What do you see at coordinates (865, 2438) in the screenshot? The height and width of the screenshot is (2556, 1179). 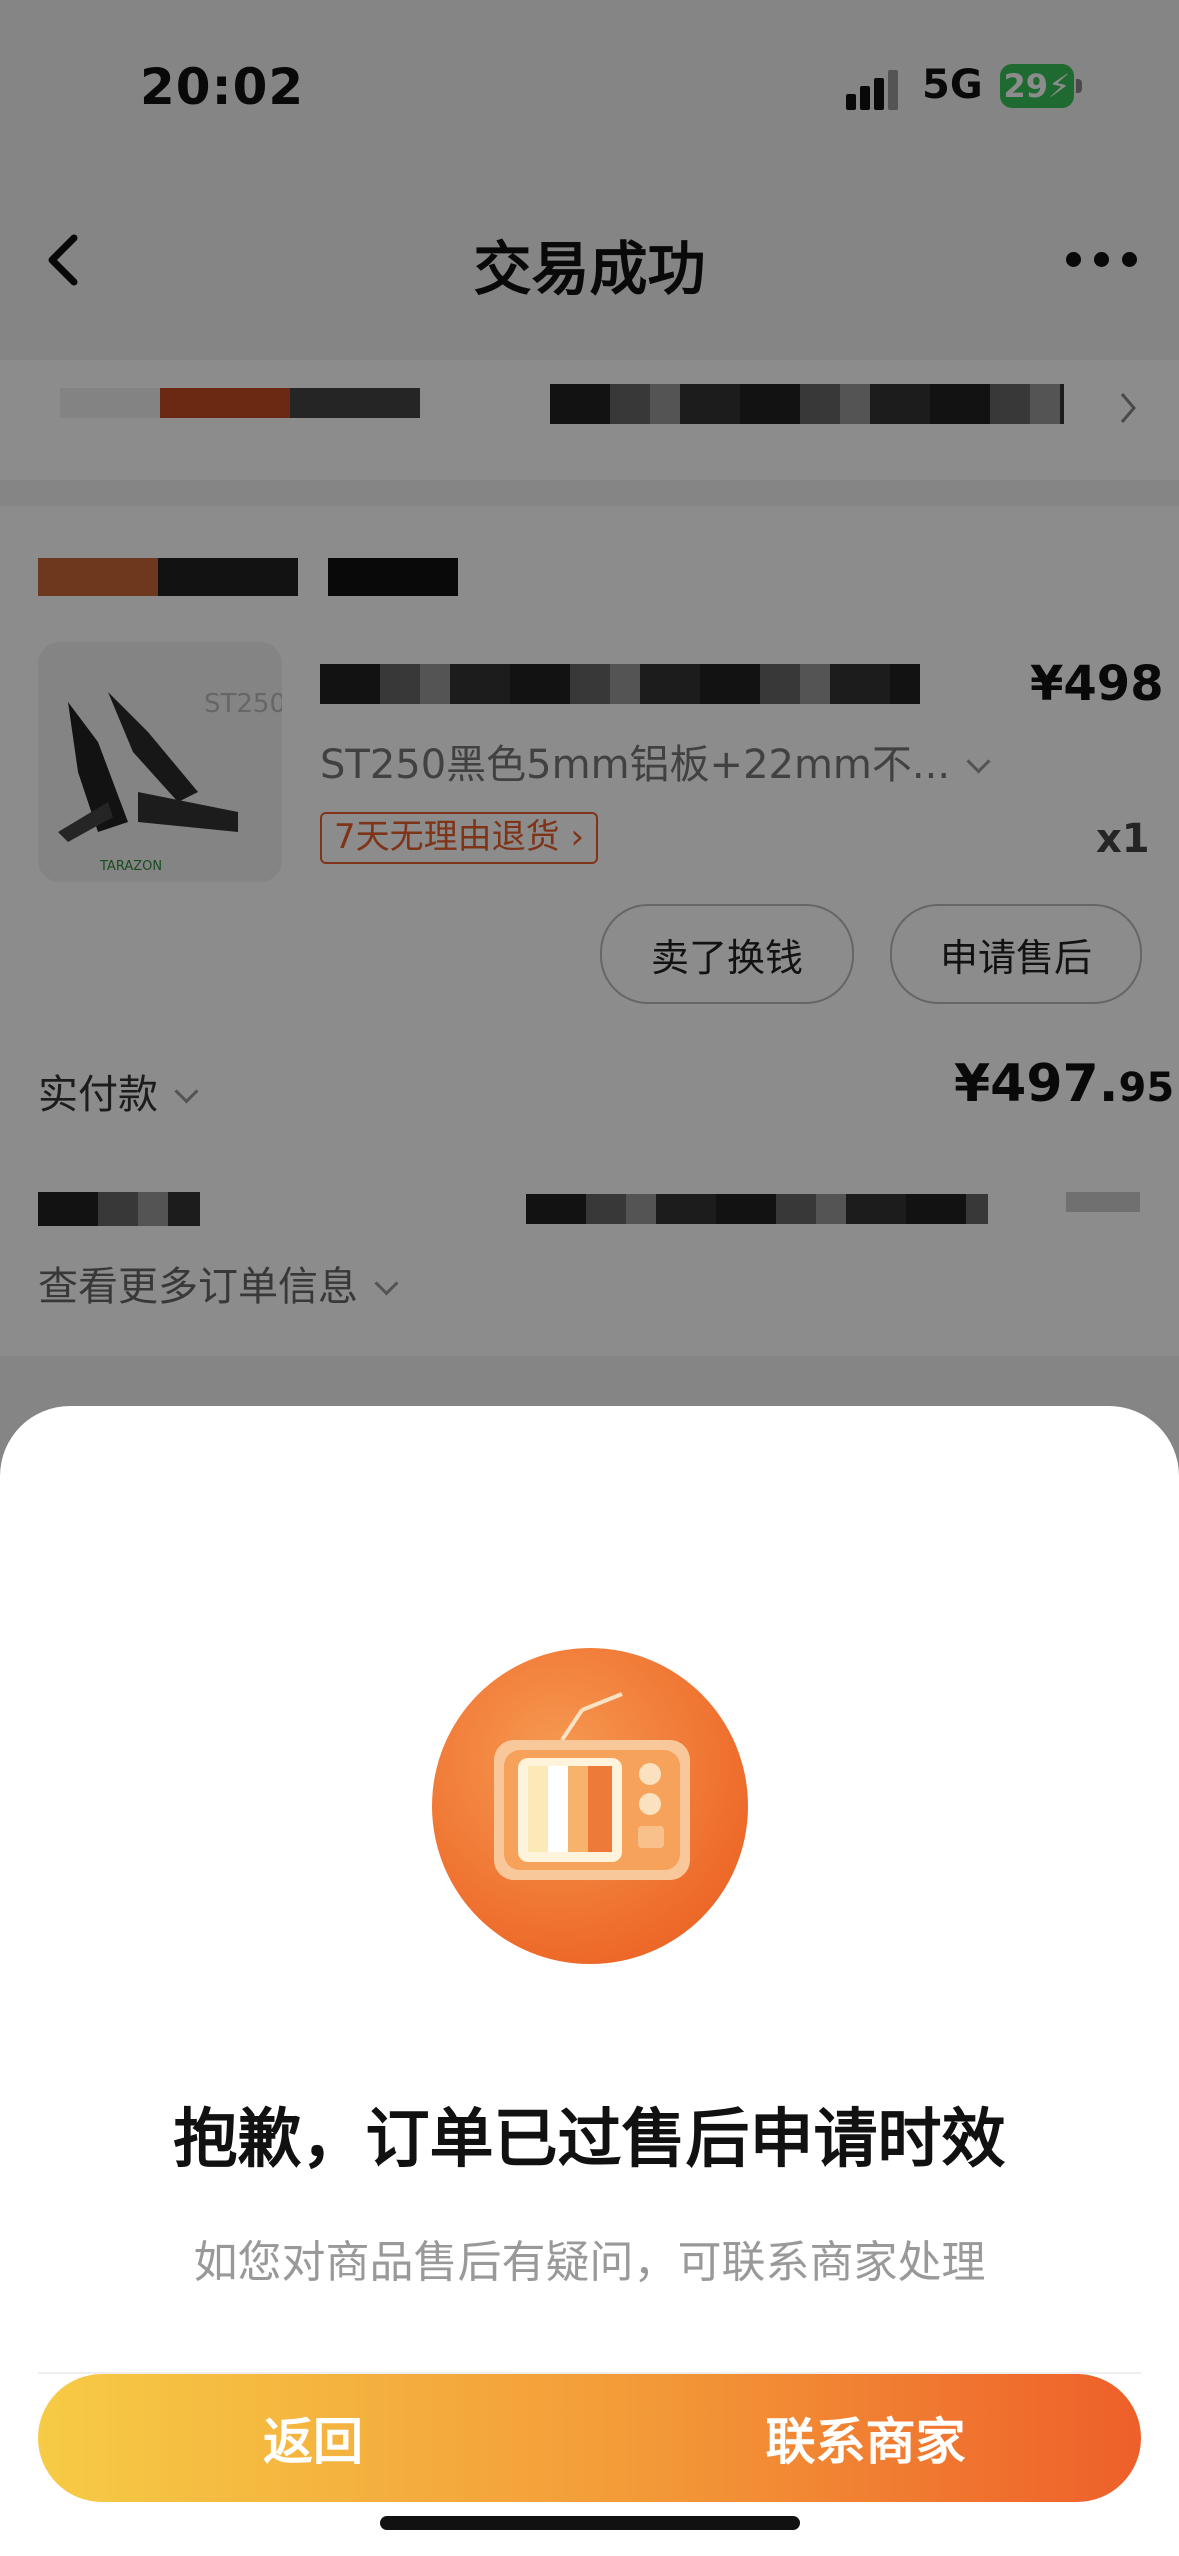 I see `contact-merchant-button: 联系商家` at bounding box center [865, 2438].